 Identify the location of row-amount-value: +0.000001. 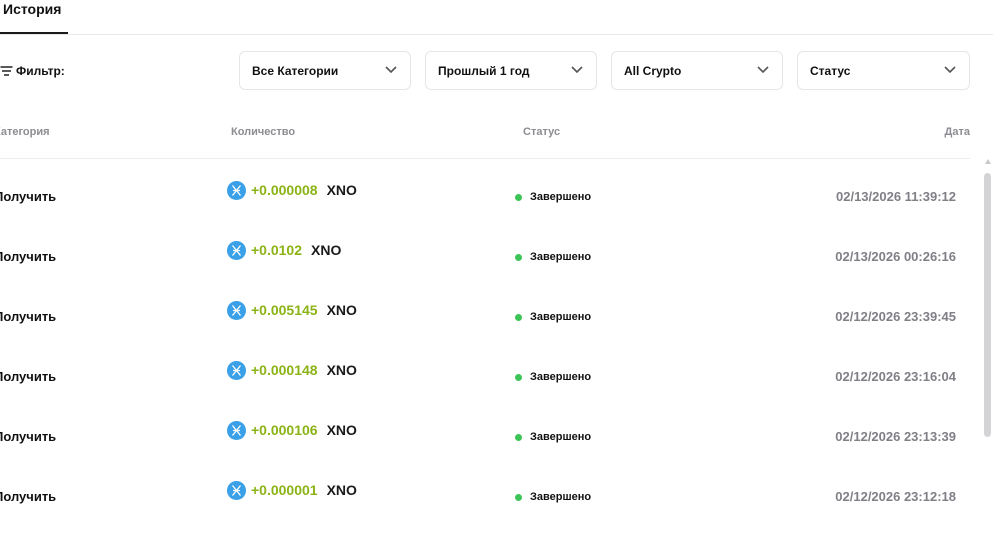
(284, 490).